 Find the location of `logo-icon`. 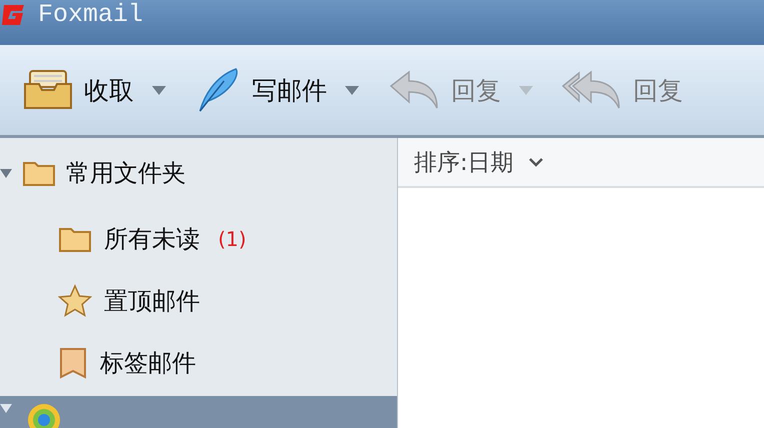

logo-icon is located at coordinates (13, 14).